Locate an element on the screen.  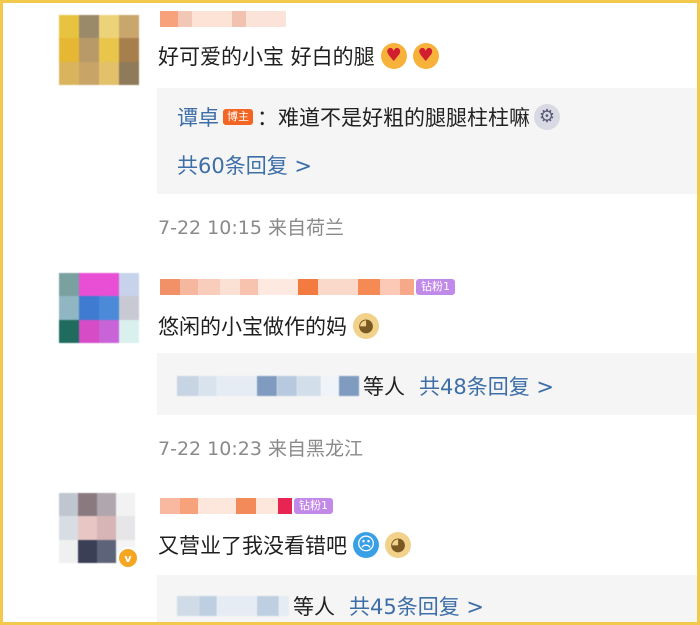
blogger-badge: 博主 is located at coordinates (238, 117).